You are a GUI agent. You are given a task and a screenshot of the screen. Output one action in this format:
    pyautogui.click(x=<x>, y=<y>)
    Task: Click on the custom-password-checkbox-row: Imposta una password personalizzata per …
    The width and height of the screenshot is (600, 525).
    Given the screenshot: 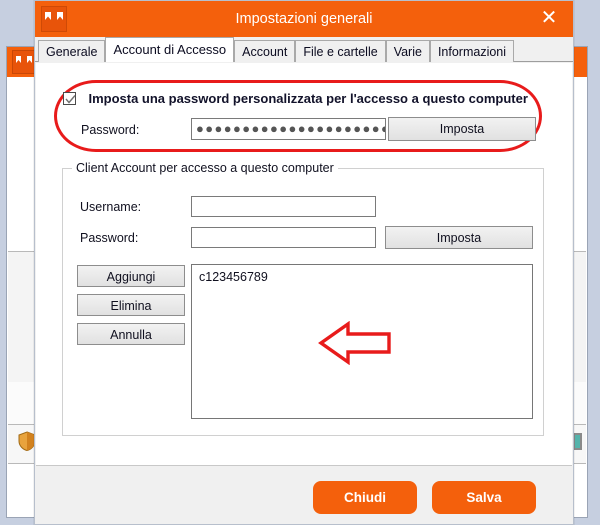 What is the action you would take?
    pyautogui.click(x=295, y=99)
    